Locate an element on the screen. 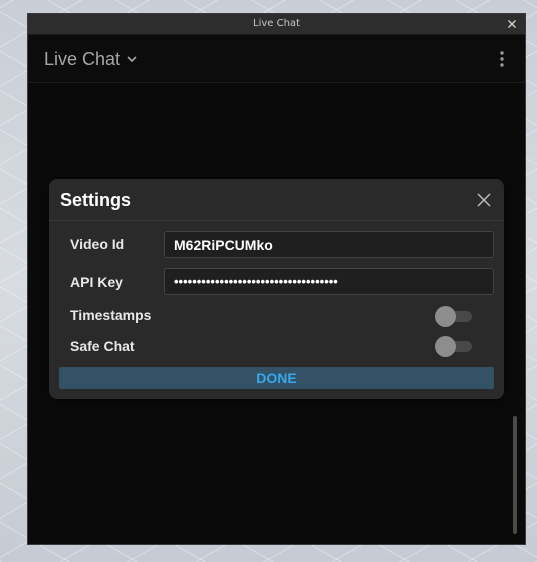 This screenshot has width=537, height=562. window-close-icon is located at coordinates (512, 24).